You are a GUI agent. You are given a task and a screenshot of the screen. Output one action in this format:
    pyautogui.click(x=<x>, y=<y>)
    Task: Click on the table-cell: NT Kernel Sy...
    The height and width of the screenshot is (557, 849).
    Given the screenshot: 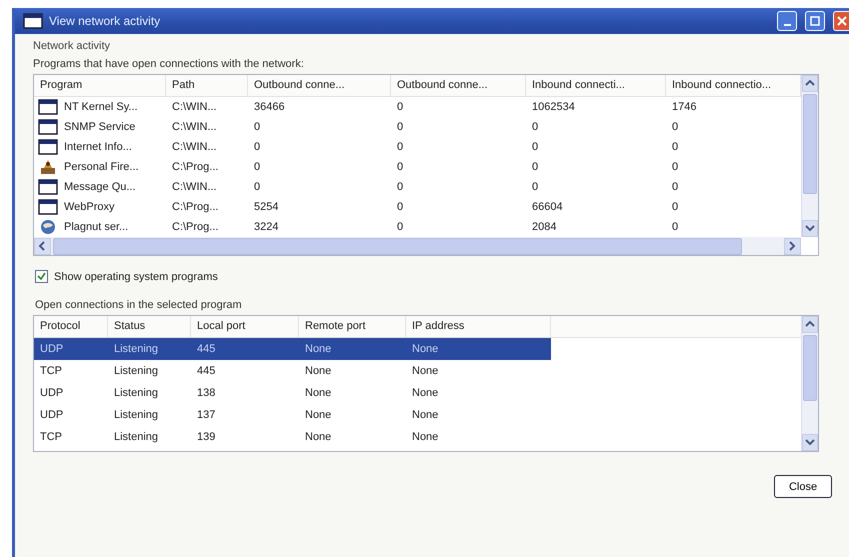 What is the action you would take?
    pyautogui.click(x=101, y=107)
    